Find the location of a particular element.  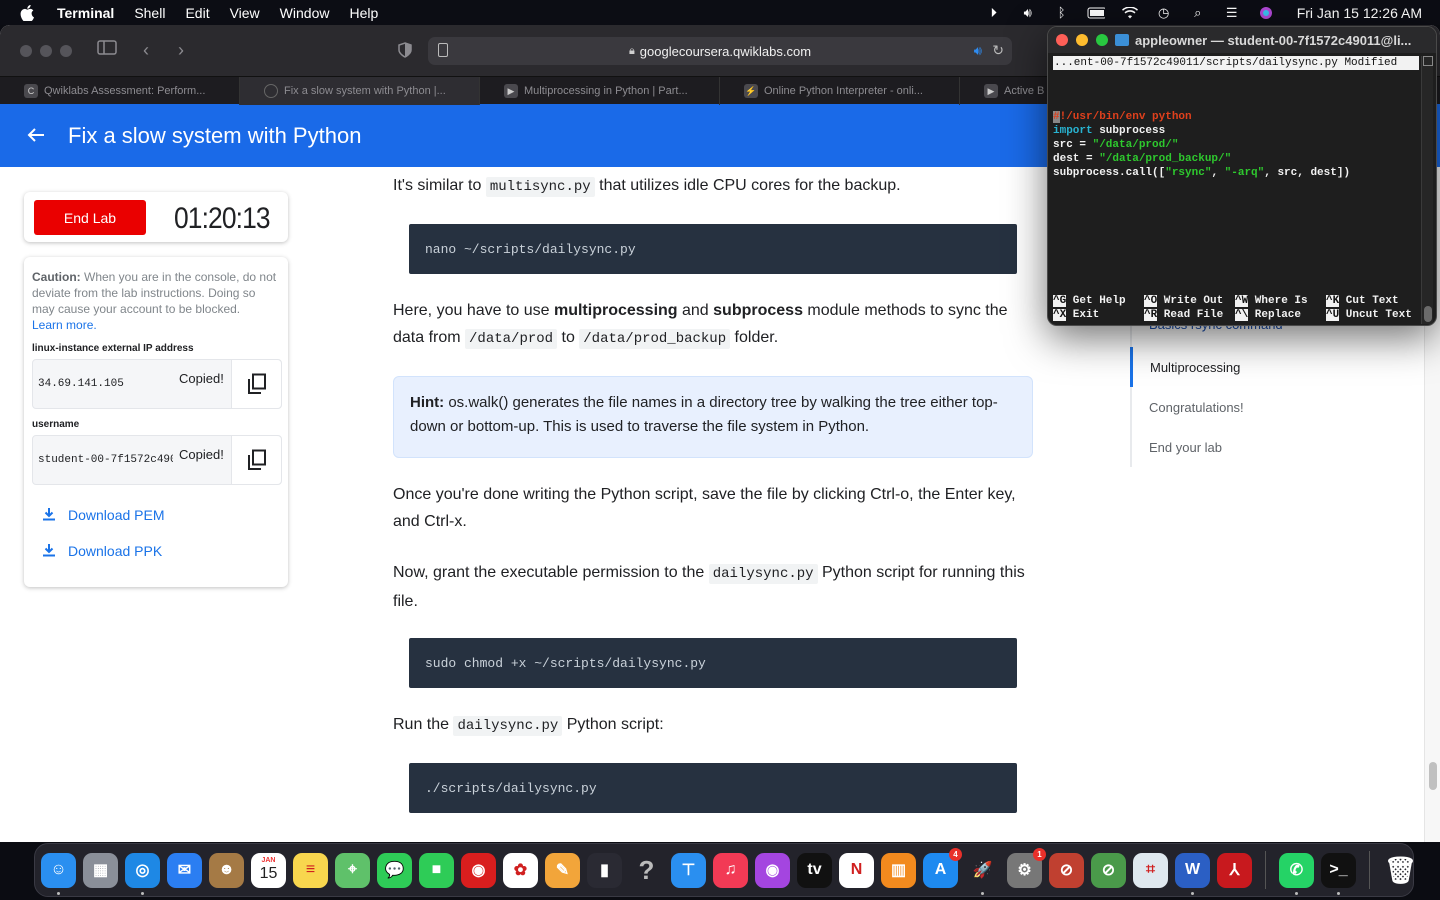

dock-app-keynote: ⊤ is located at coordinates (688, 870).